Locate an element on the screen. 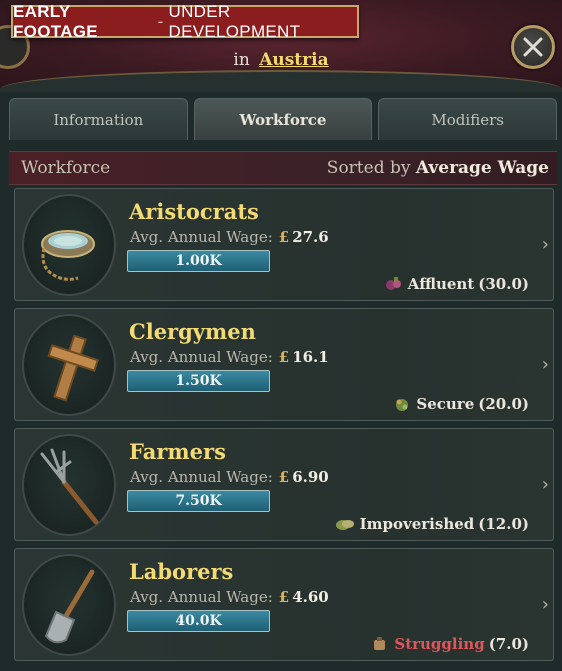  tab-modifiers: Modifiers is located at coordinates (468, 119).